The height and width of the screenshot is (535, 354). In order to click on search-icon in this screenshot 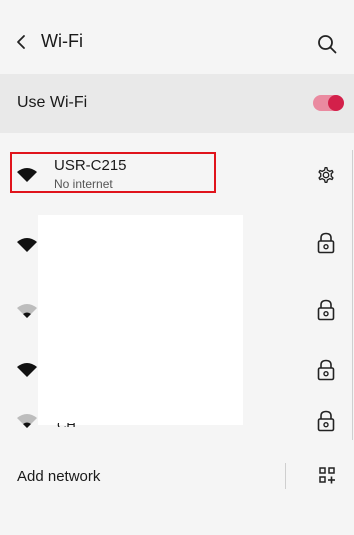, I will do `click(327, 44)`.